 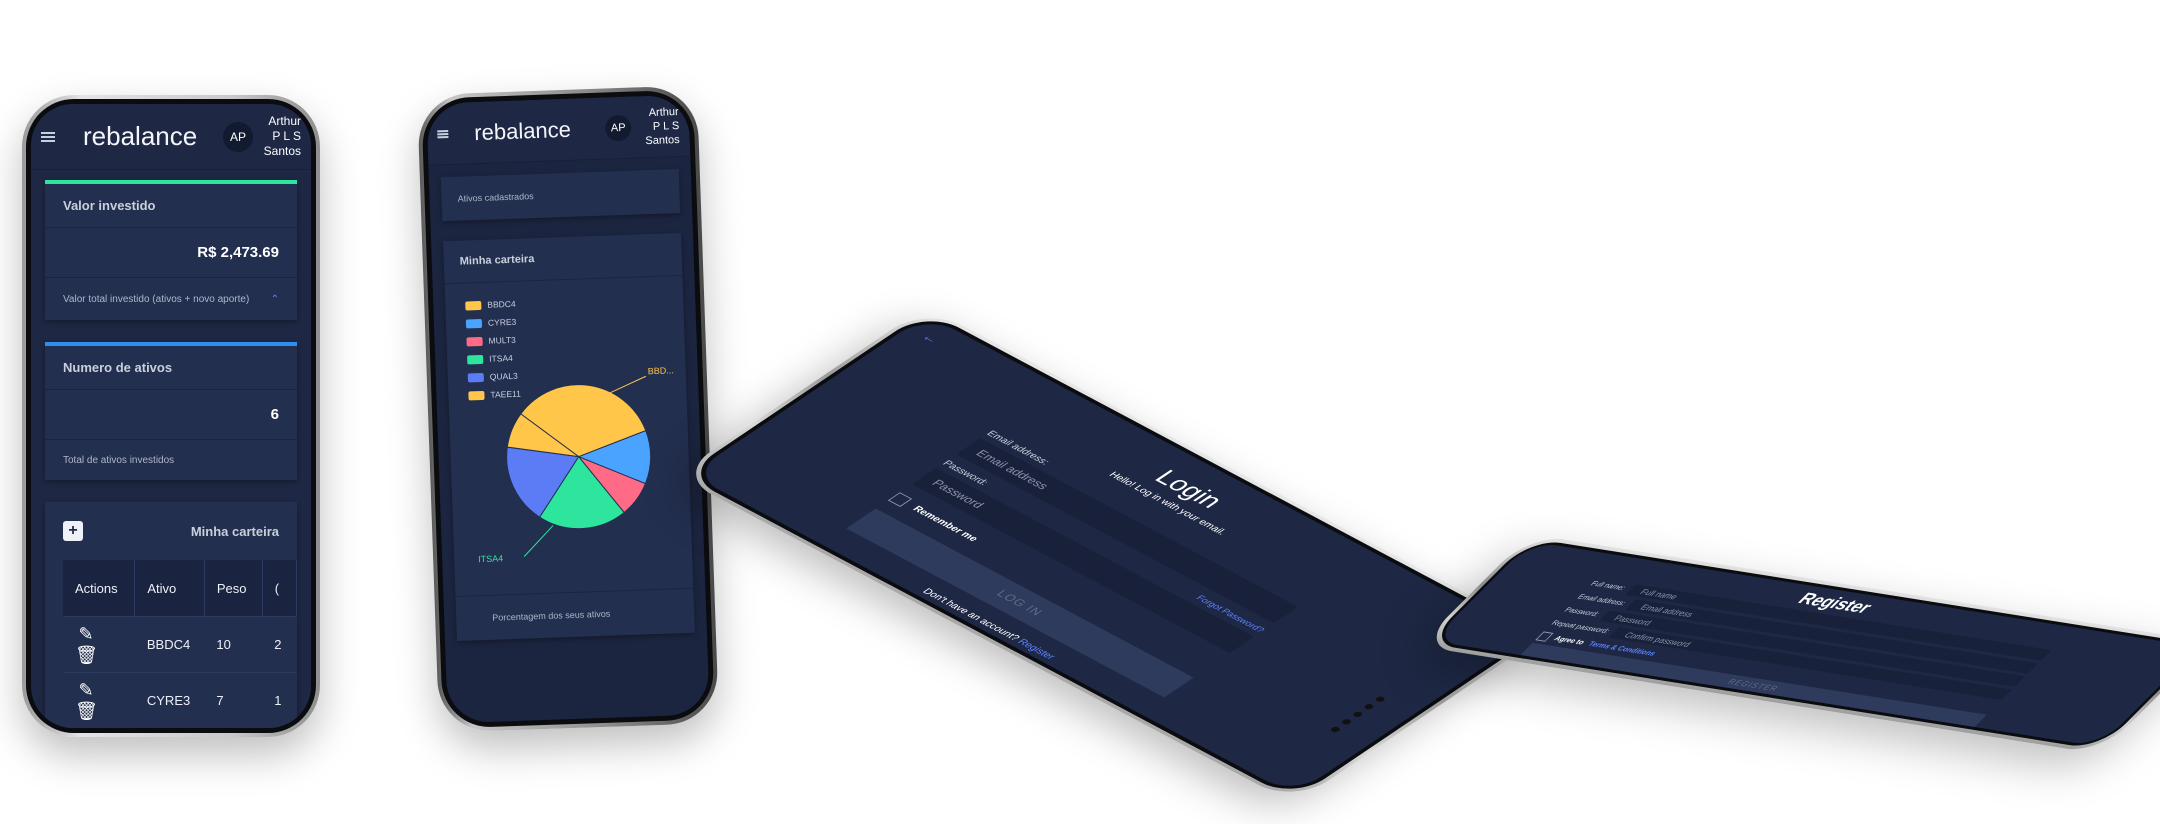 I want to click on card-footer: Total de ativos investidos, so click(x=171, y=460).